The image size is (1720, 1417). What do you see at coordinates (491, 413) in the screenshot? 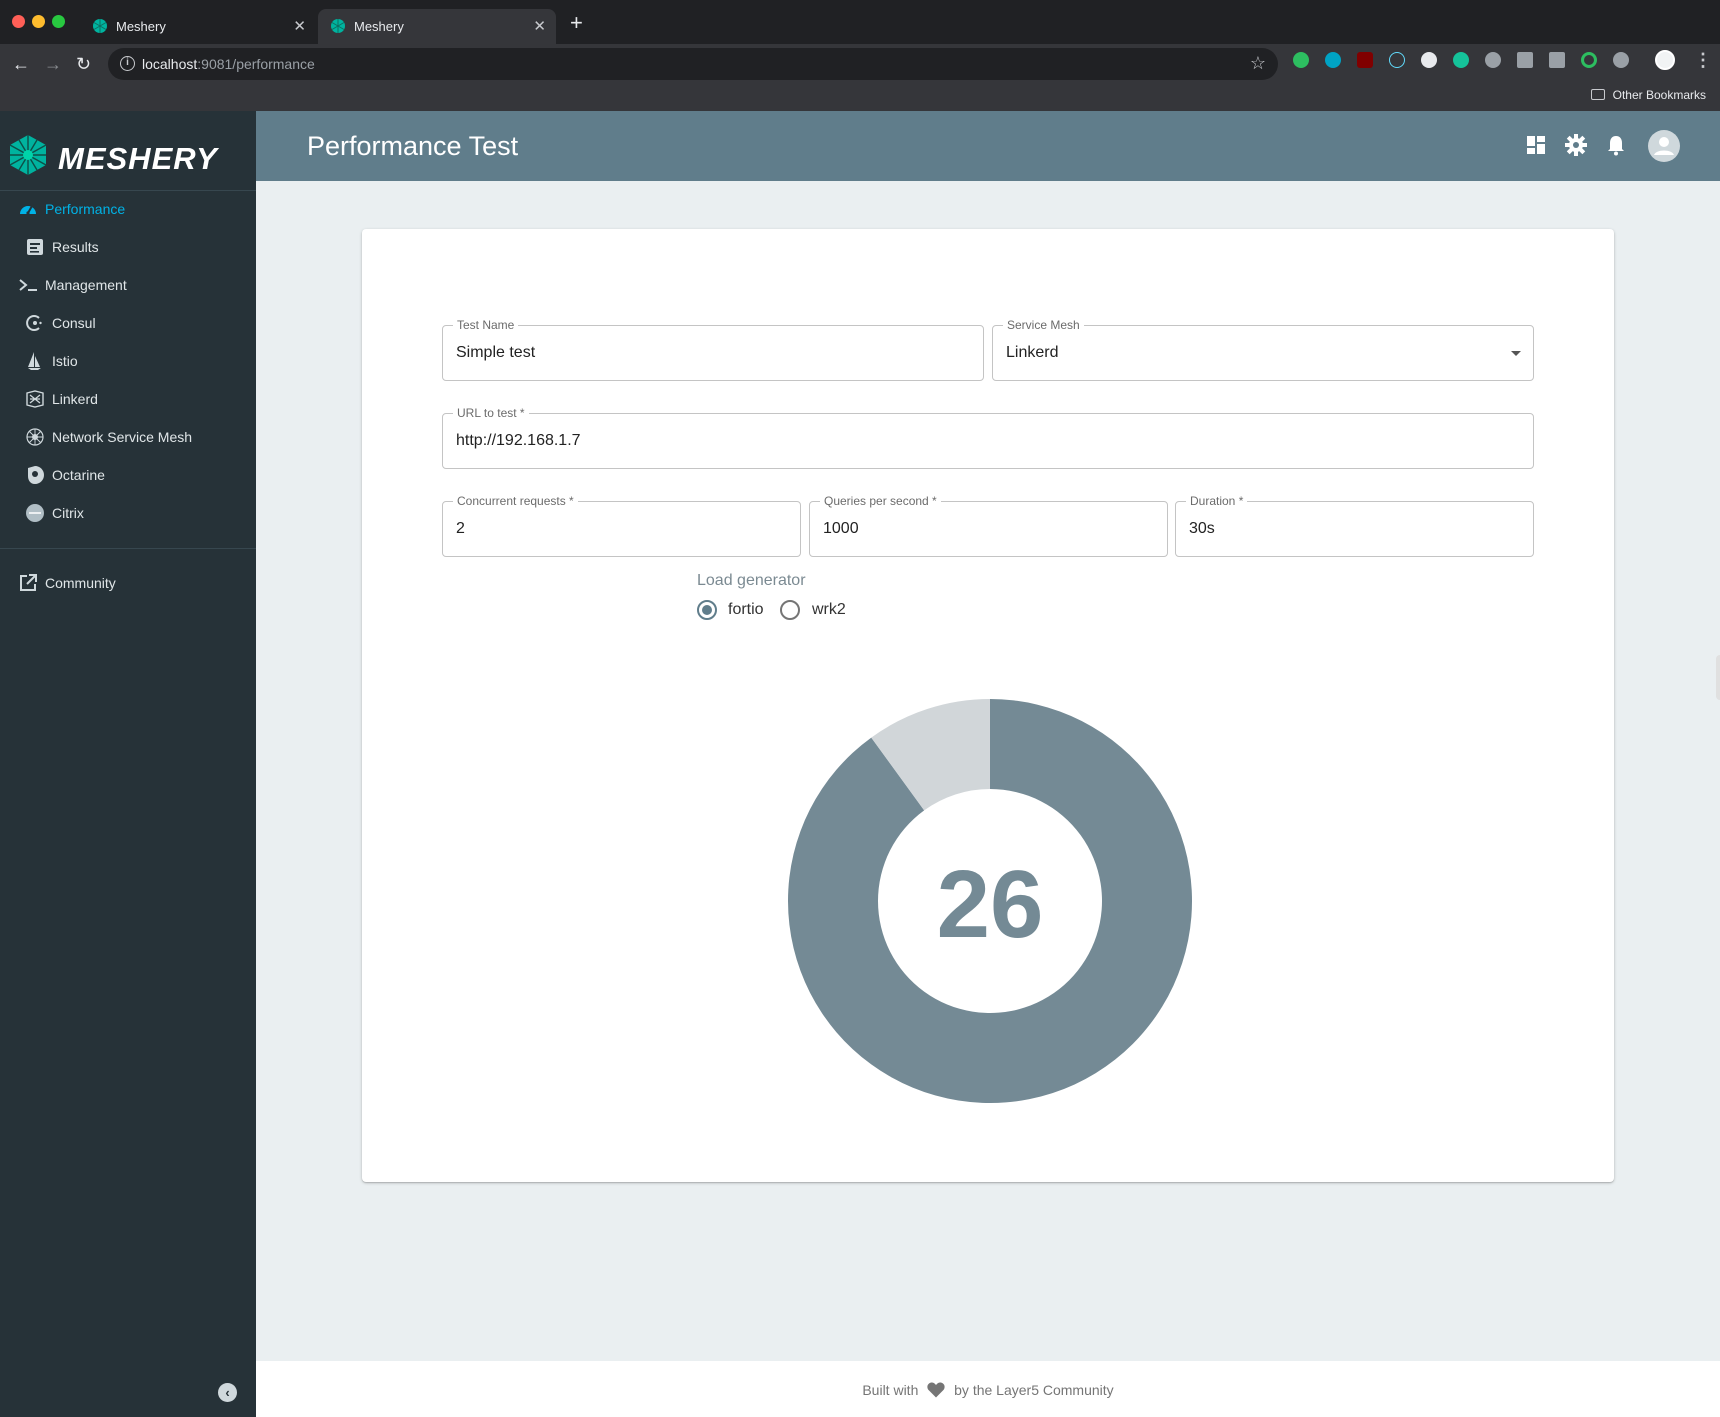
I see `url-label: URL to test *` at bounding box center [491, 413].